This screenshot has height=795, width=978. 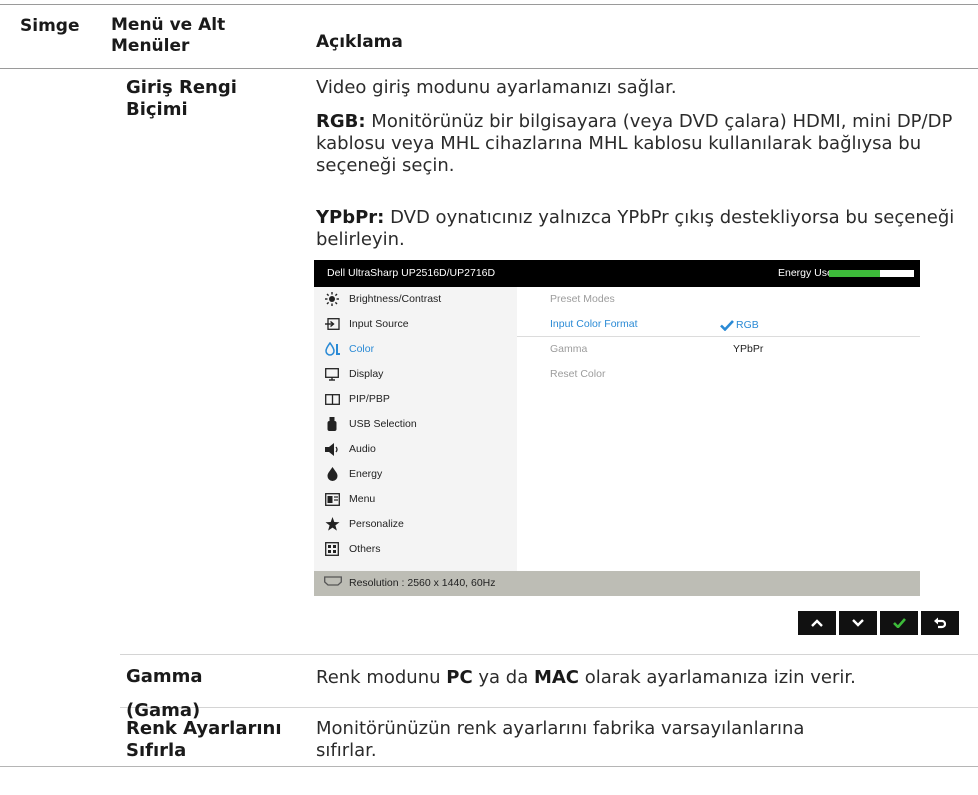 What do you see at coordinates (381, 677) in the screenshot?
I see `gamma-desc-pre: Renk modunu` at bounding box center [381, 677].